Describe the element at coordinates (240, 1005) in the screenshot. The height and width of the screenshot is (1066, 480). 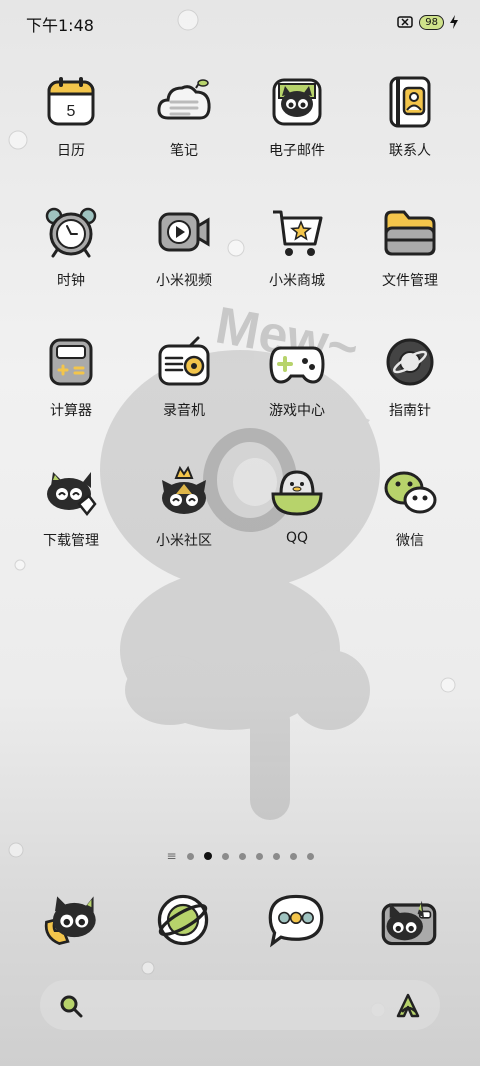
I see `search-bar` at that location.